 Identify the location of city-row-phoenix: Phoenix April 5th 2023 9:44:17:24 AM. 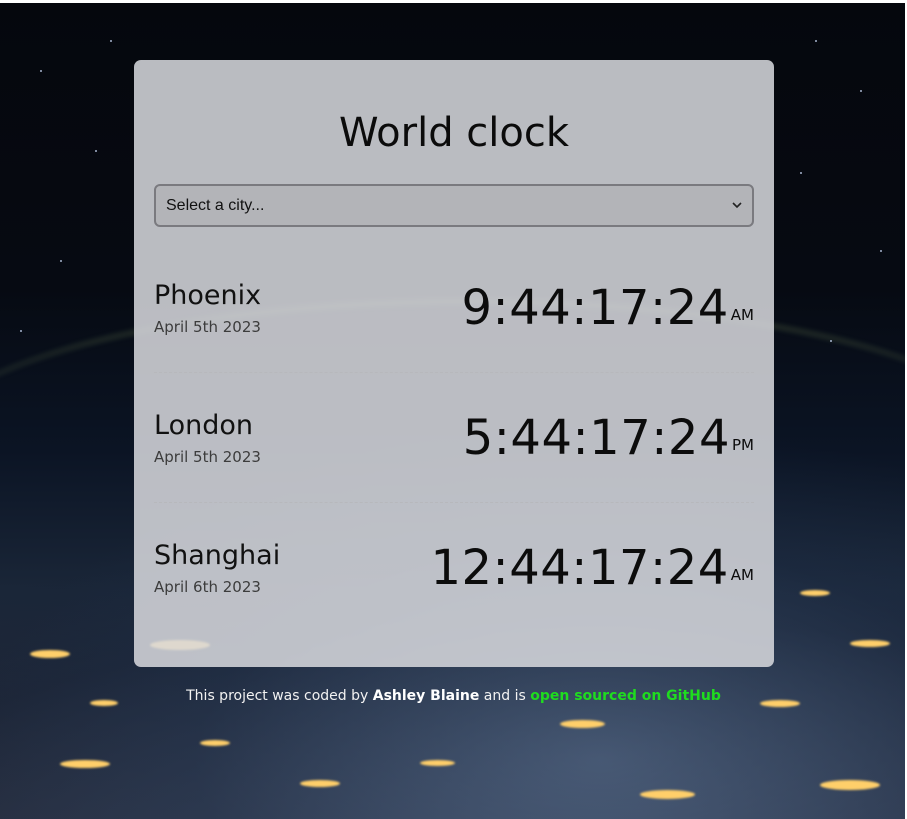
(454, 308).